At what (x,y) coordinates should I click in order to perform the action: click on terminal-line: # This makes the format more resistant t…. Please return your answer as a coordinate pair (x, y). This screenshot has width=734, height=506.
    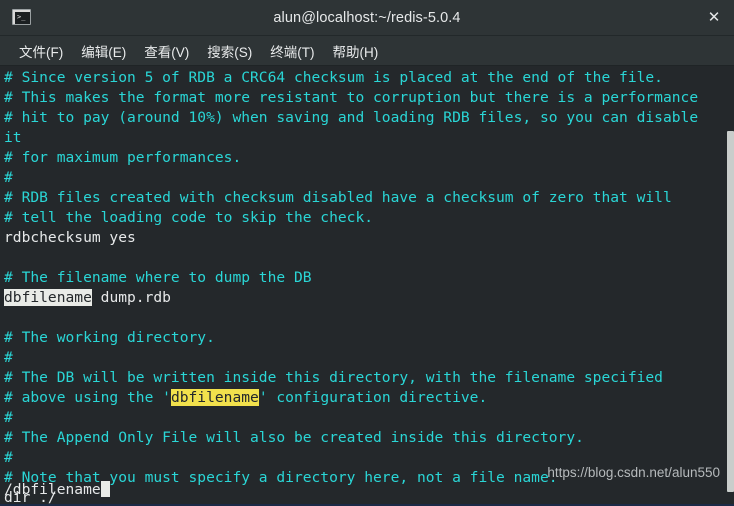
    Looking at the image, I should click on (365, 98).